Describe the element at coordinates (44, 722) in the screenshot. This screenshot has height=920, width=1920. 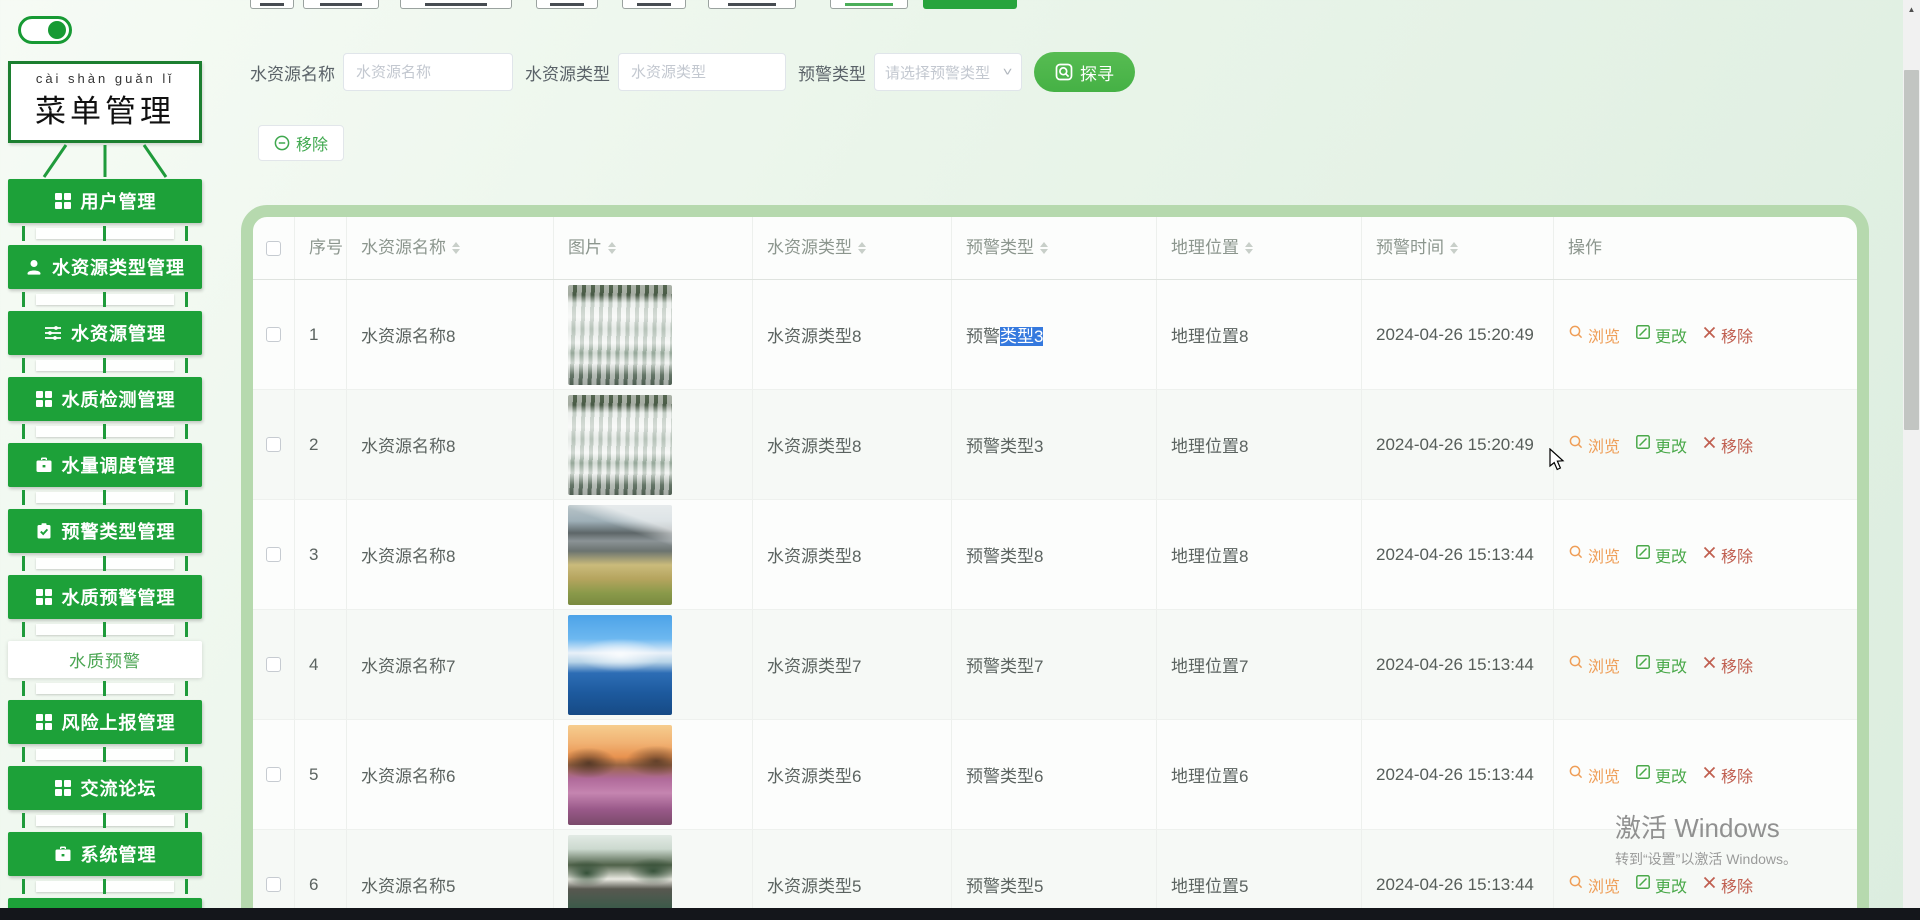
I see `grid-icon` at that location.